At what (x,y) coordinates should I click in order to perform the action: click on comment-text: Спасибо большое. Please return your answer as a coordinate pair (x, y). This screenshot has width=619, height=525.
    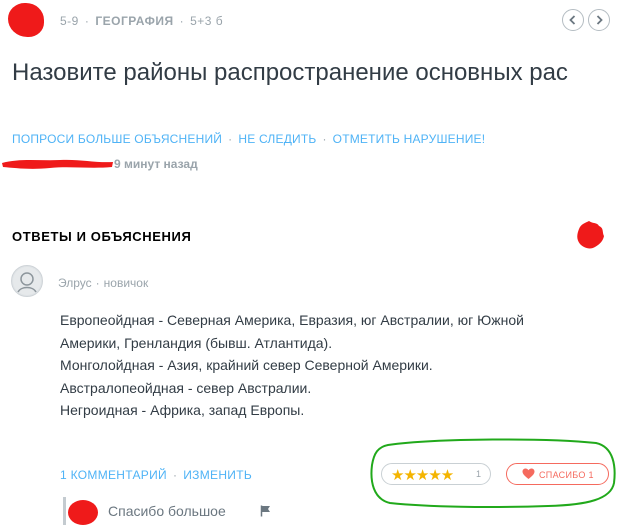
    Looking at the image, I should click on (167, 511).